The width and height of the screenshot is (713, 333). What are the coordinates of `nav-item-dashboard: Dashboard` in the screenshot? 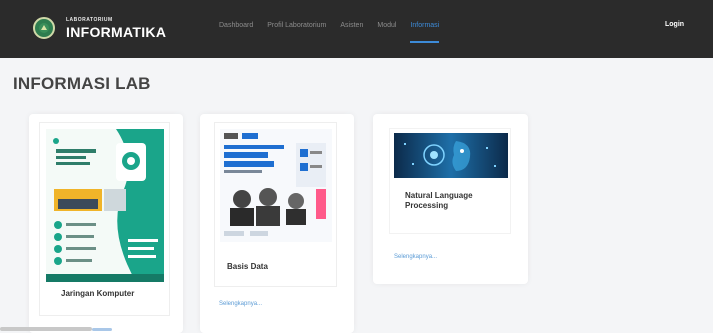 It's located at (236, 25).